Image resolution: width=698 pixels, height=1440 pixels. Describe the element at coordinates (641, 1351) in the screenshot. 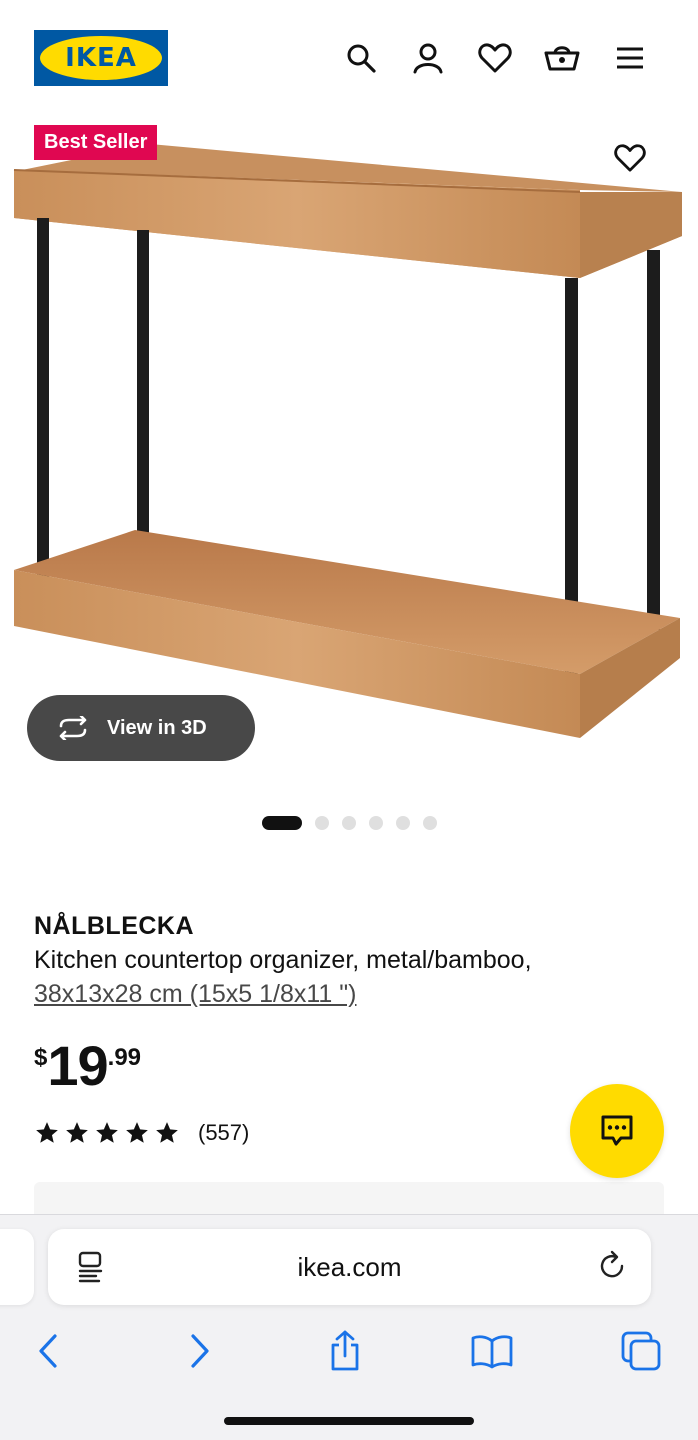

I see `tabs-icon` at that location.